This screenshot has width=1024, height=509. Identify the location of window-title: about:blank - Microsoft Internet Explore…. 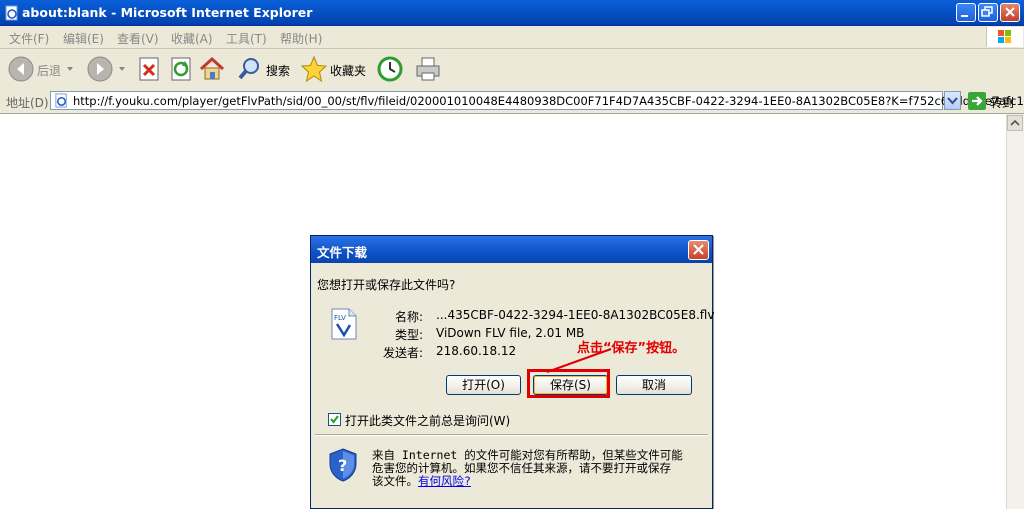
(167, 12).